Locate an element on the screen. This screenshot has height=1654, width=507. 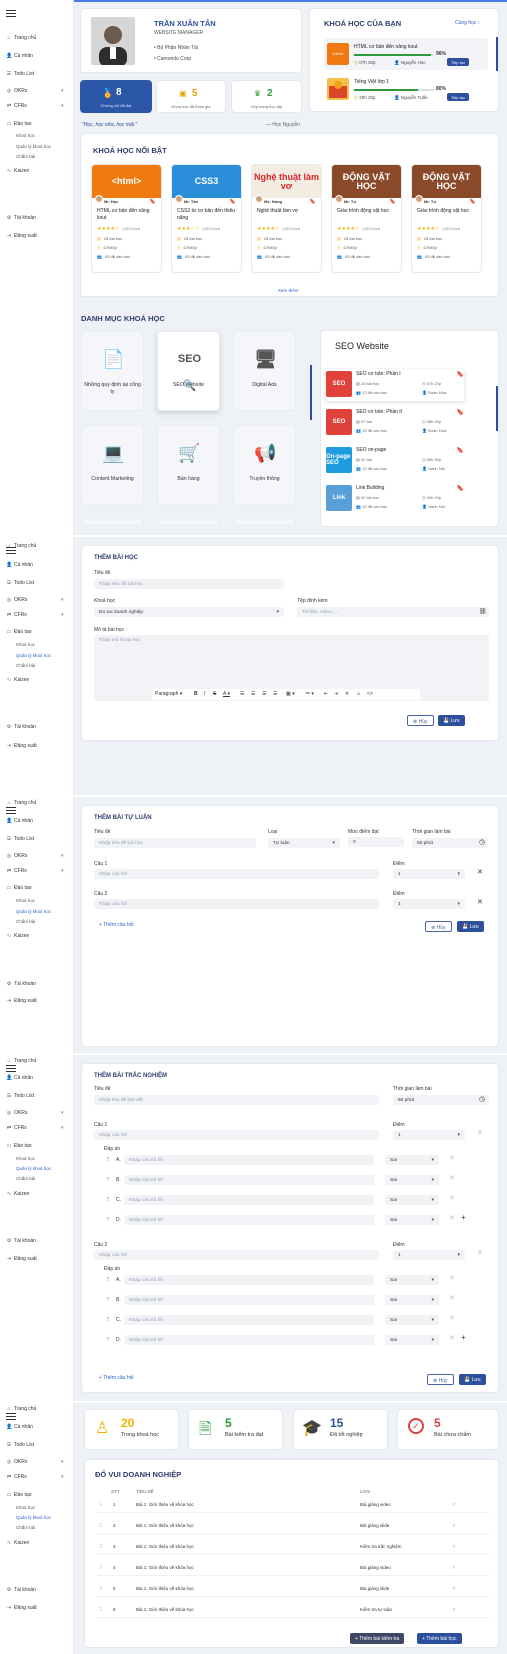
course-select: Đo sui doanh nghiệp is located at coordinates (189, 612).